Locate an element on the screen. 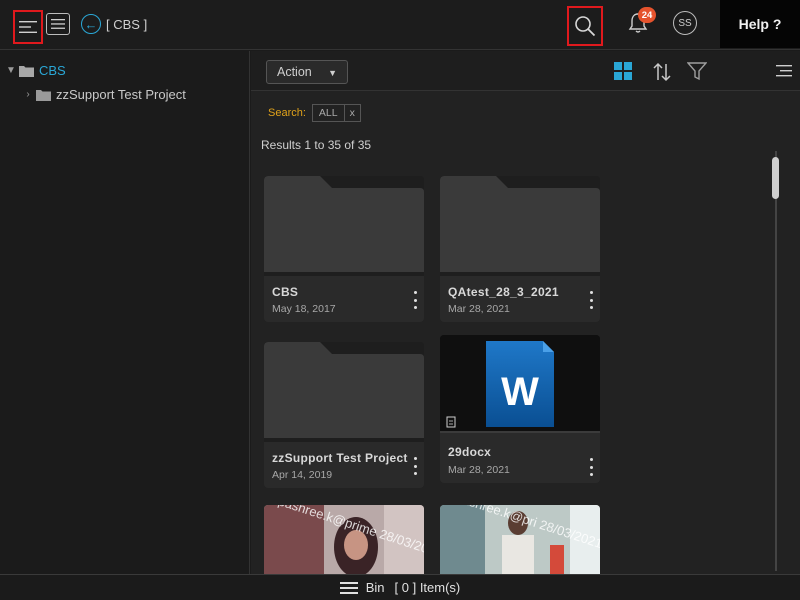 This screenshot has height=600, width=800. video-thumbnail: lipashree.k@prime 28/03/2021 1 is located at coordinates (344, 540).